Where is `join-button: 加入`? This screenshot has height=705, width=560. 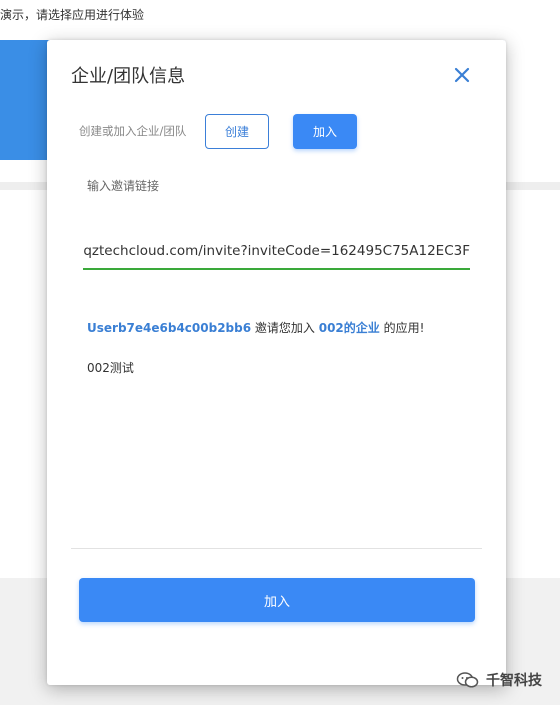
join-button: 加入 is located at coordinates (277, 600).